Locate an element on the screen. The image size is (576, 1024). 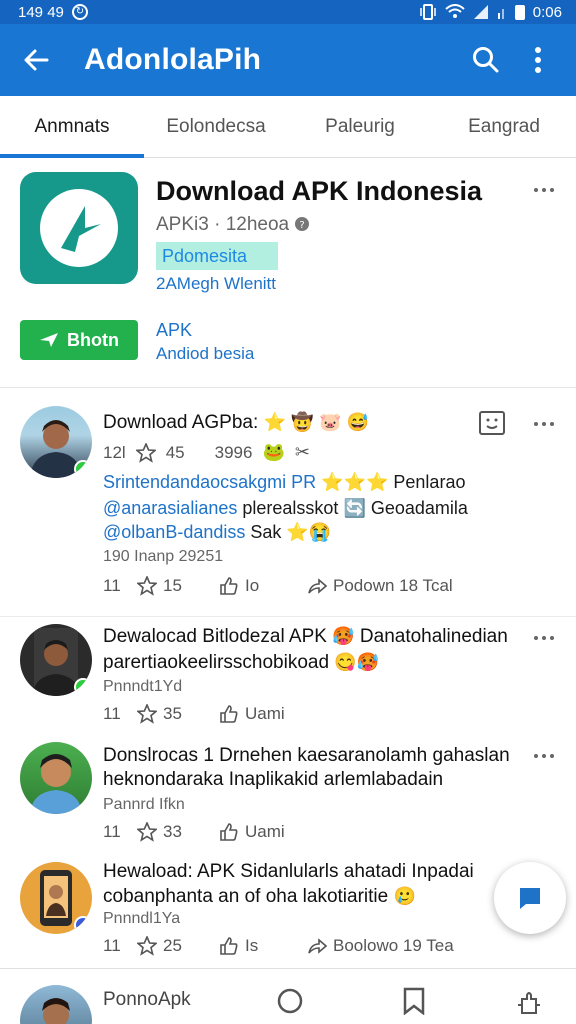
extensions-icon is located at coordinates (529, 1002).